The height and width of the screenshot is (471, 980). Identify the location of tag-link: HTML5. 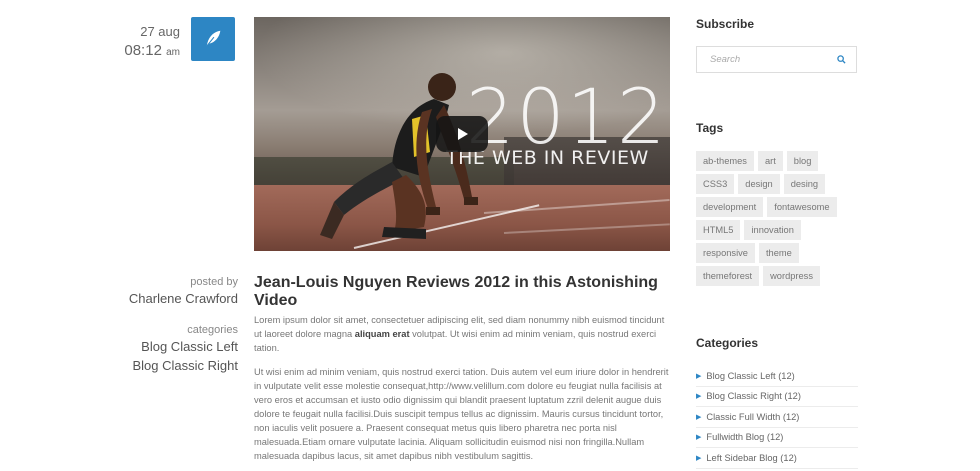
(718, 230).